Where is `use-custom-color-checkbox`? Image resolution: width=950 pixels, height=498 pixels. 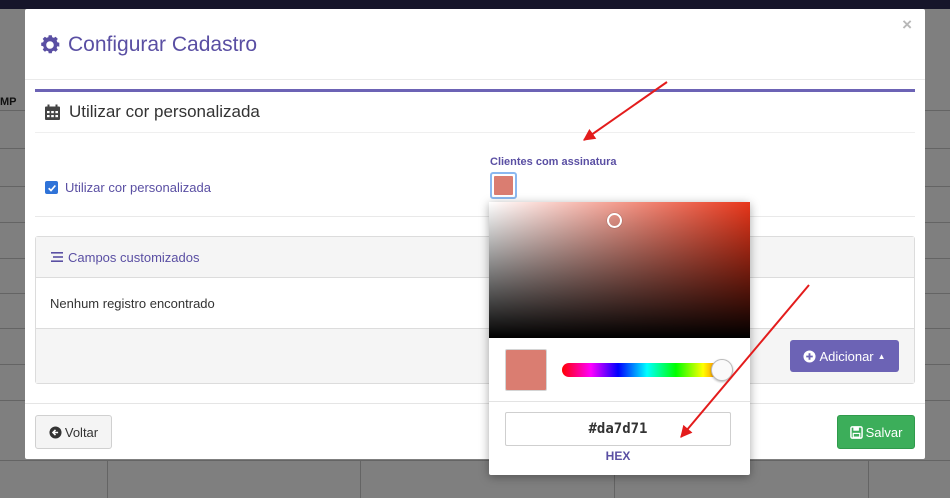 use-custom-color-checkbox is located at coordinates (51, 187).